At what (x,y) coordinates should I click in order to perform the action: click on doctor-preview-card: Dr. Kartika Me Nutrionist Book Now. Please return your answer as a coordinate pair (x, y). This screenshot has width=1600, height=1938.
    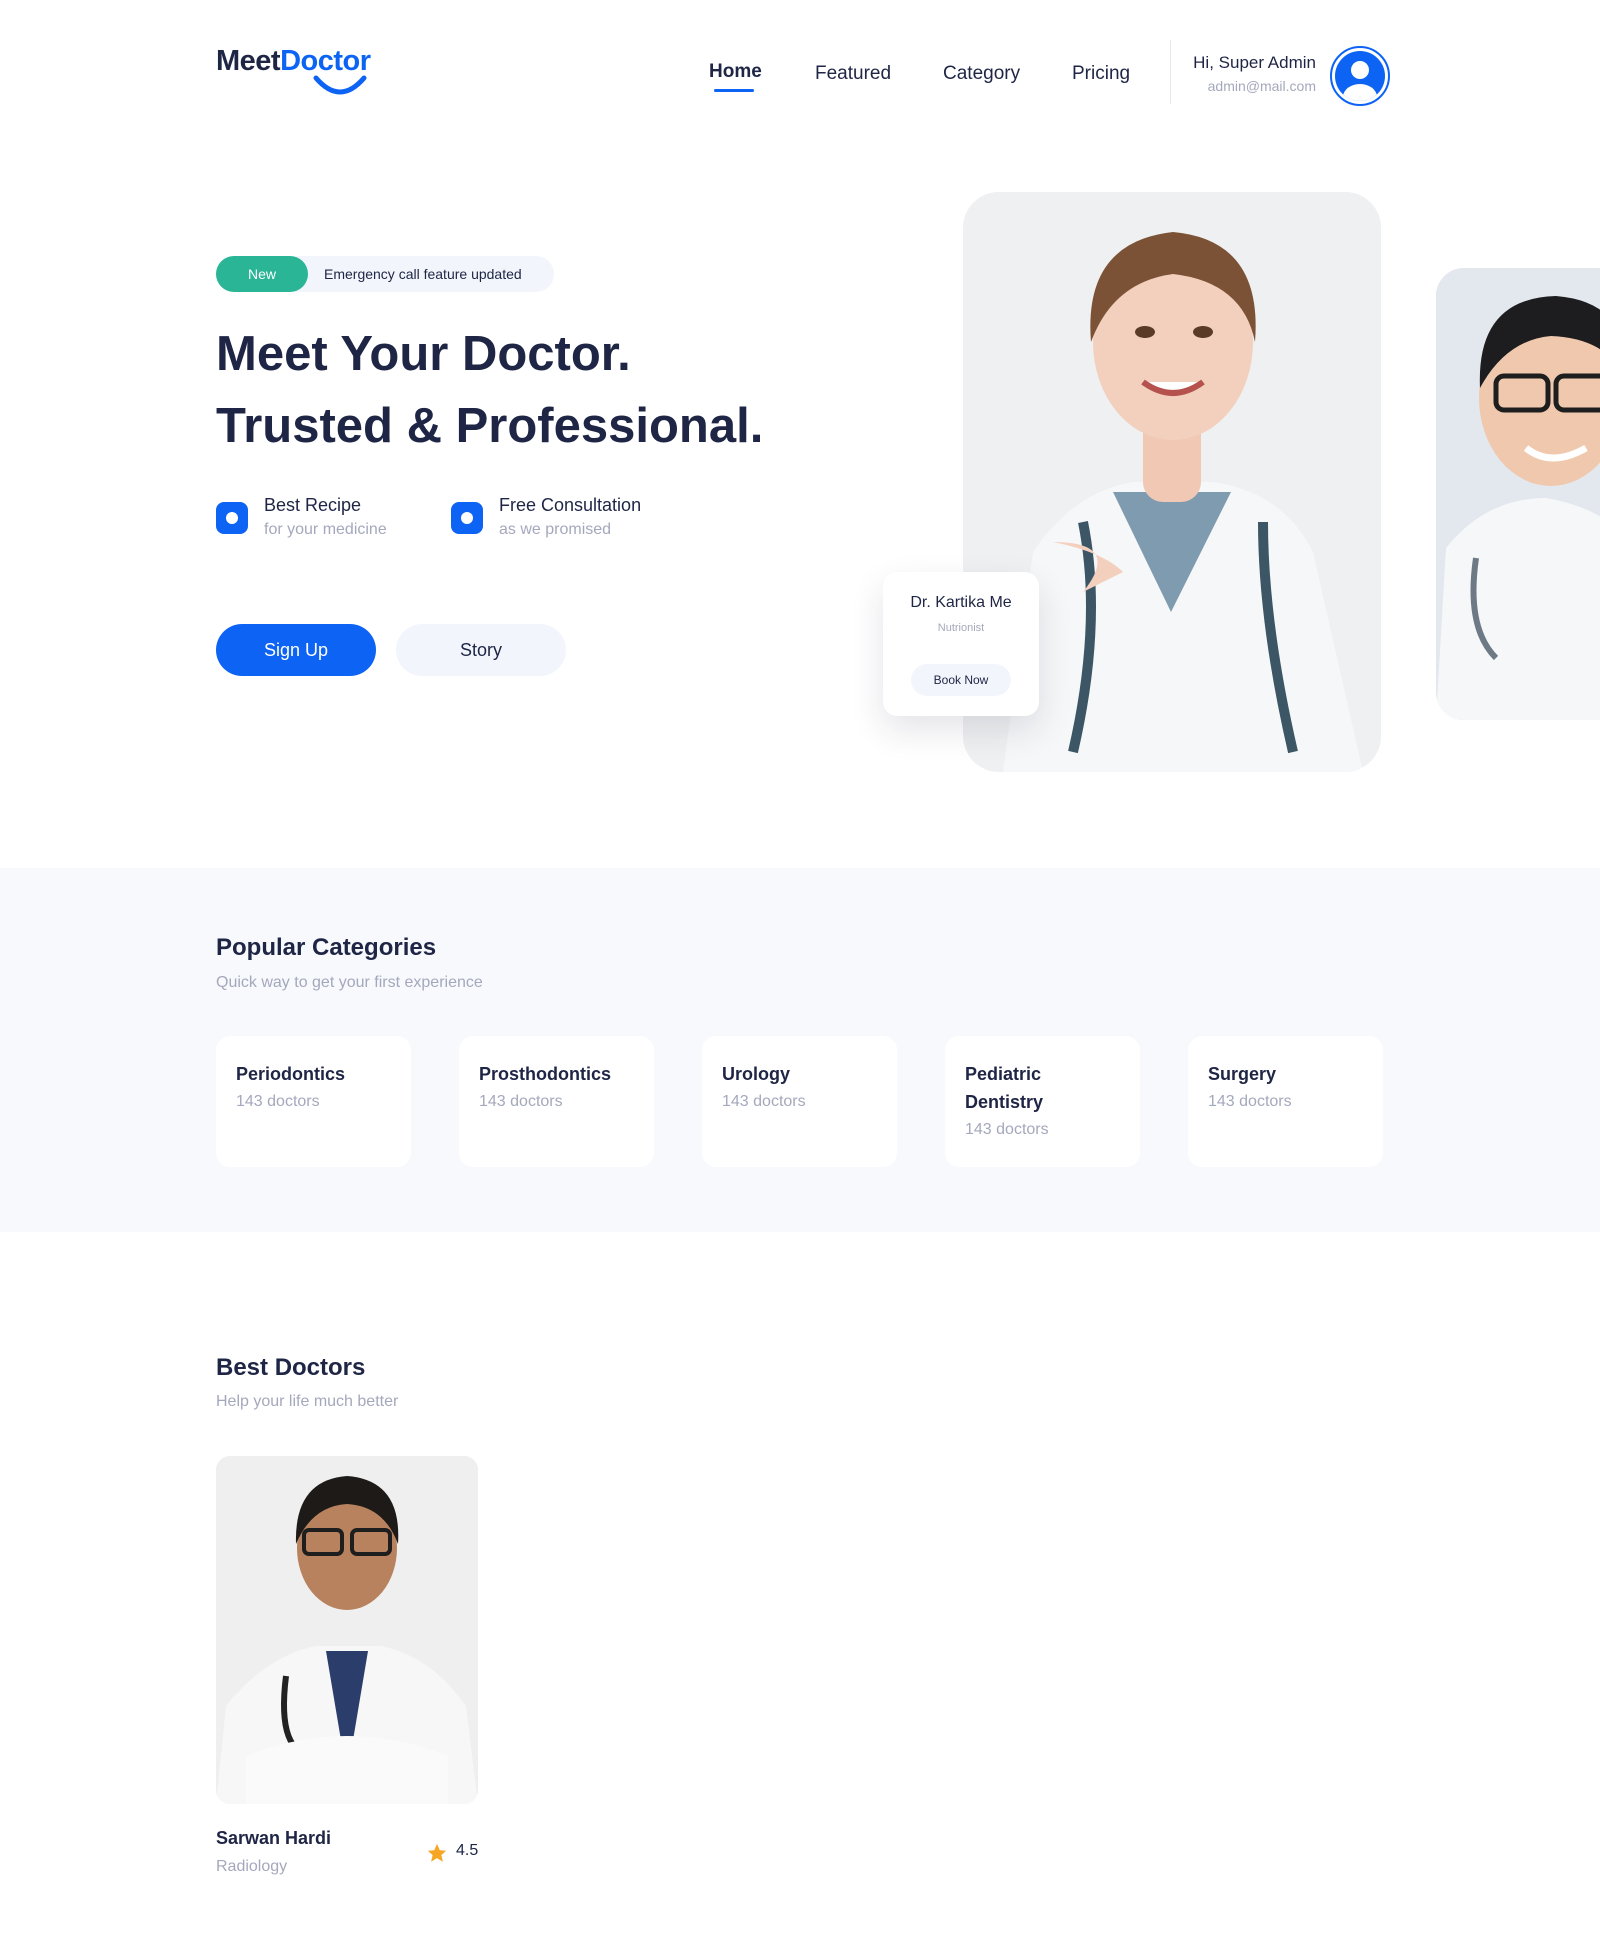
    Looking at the image, I should click on (961, 644).